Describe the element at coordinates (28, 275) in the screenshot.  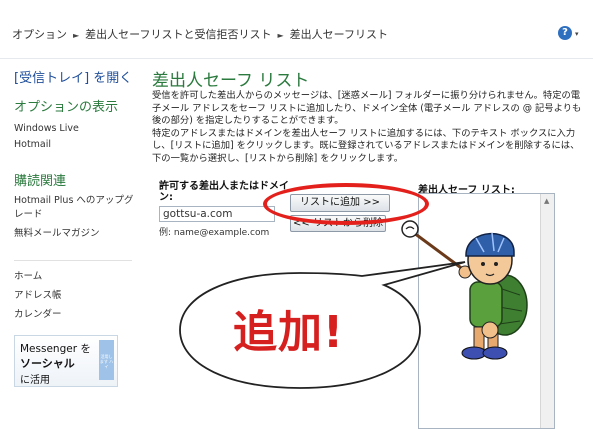
I see `sidebar-item-home: ホーム` at that location.